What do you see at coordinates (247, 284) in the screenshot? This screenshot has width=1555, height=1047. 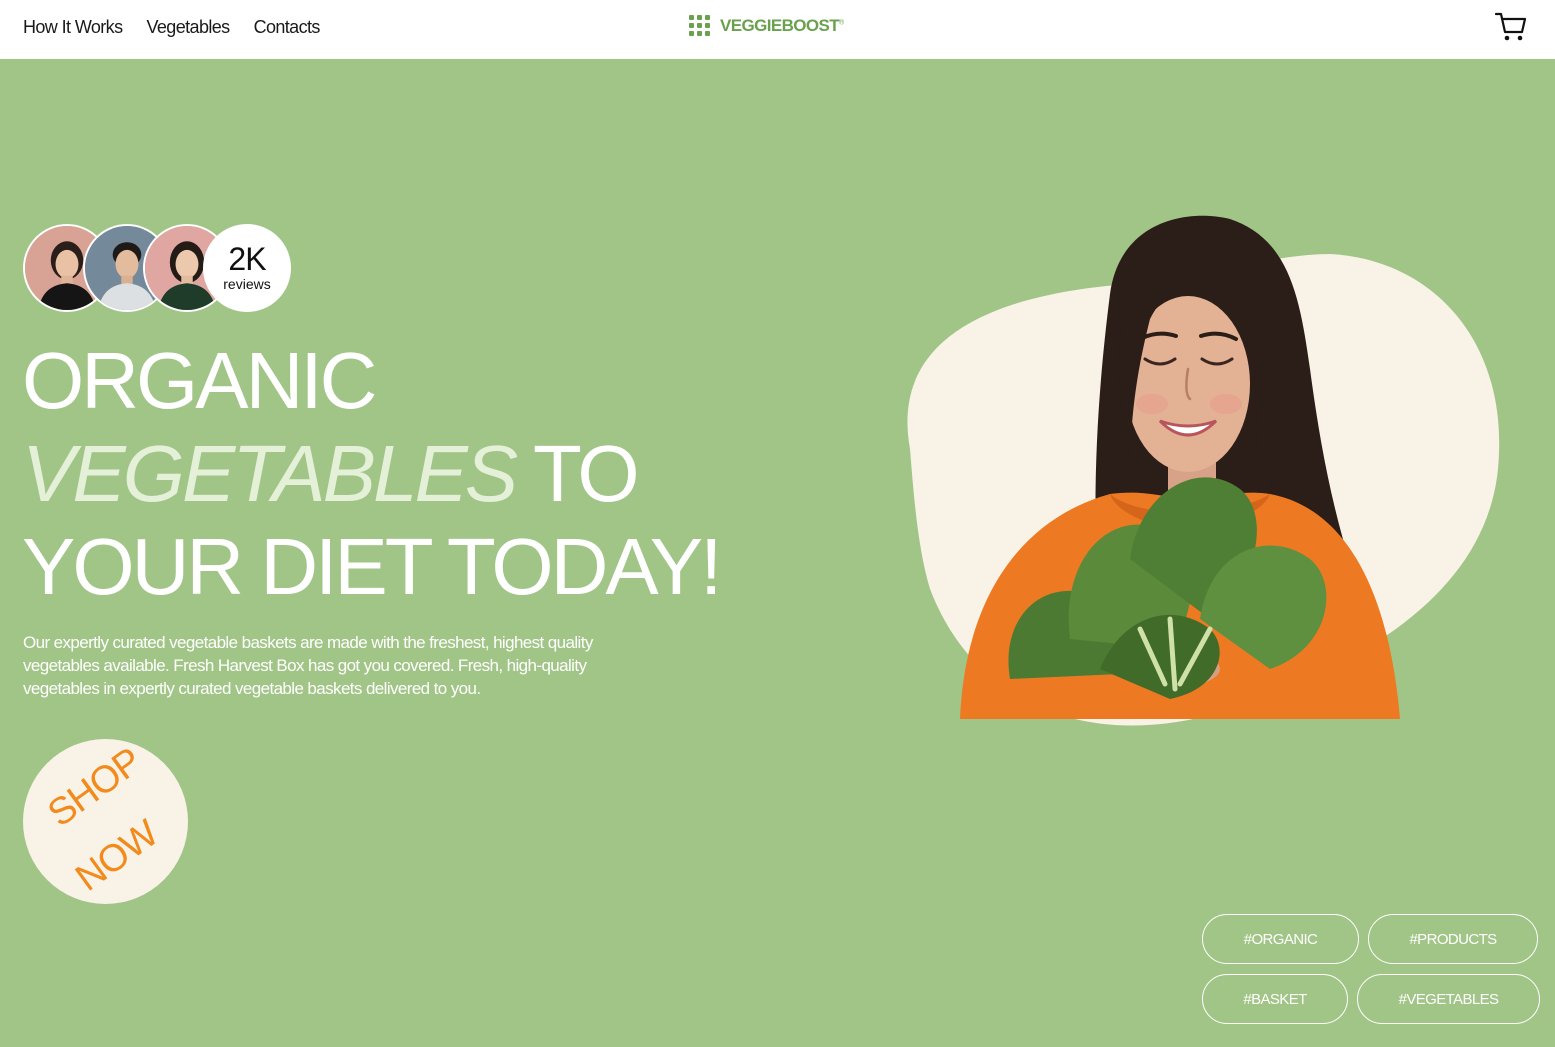 I see `reviews-label: reviews` at bounding box center [247, 284].